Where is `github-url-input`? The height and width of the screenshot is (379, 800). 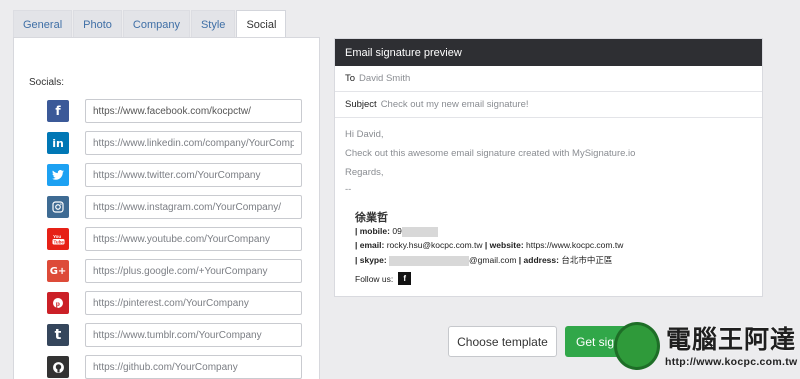 github-url-input is located at coordinates (193, 367).